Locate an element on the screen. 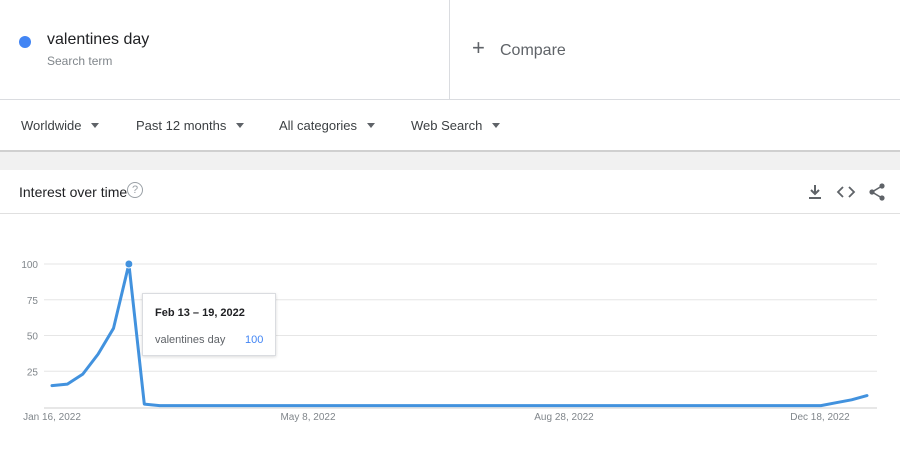 This screenshot has height=475, width=900. filter-search-type-label: Web Search is located at coordinates (447, 125).